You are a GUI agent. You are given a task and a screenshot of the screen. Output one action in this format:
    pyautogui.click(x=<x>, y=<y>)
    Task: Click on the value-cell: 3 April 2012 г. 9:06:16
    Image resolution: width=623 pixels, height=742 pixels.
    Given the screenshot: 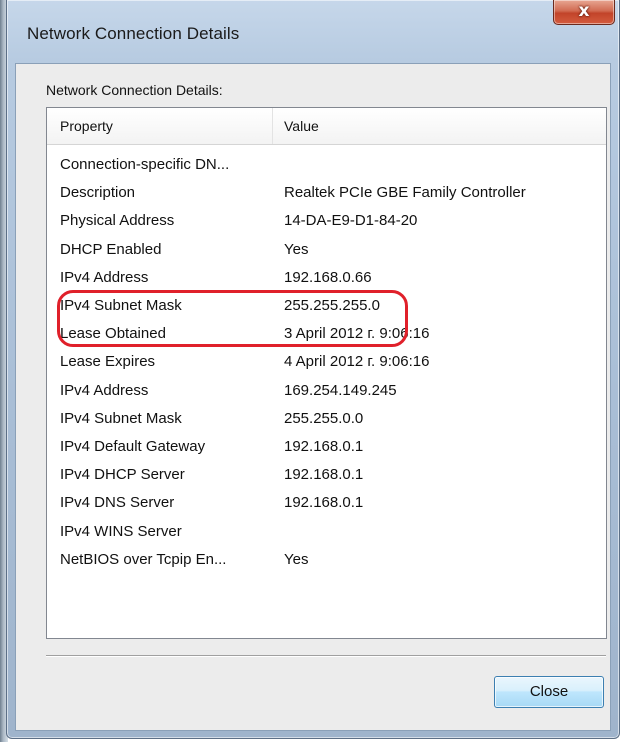 What is the action you would take?
    pyautogui.click(x=357, y=334)
    